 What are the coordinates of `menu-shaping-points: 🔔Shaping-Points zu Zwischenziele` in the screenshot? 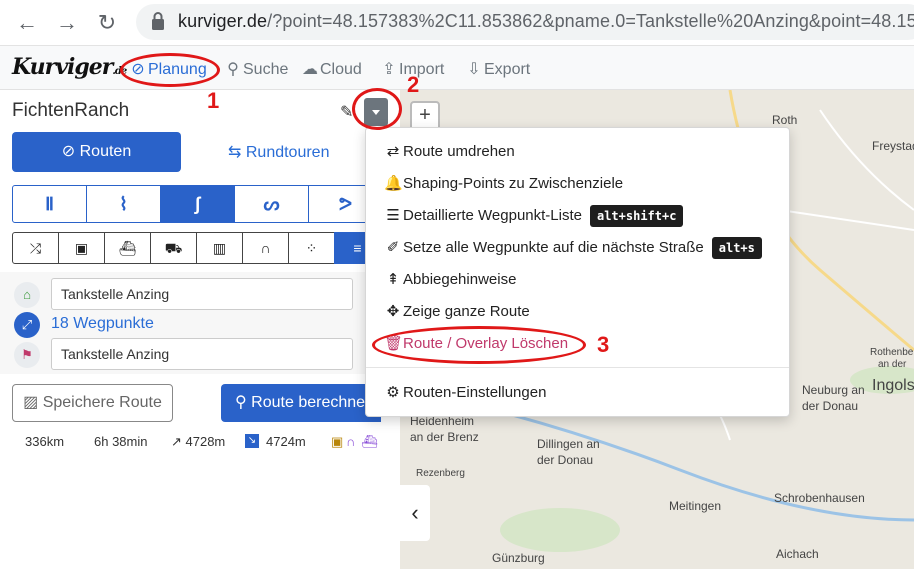 It's located at (503, 184).